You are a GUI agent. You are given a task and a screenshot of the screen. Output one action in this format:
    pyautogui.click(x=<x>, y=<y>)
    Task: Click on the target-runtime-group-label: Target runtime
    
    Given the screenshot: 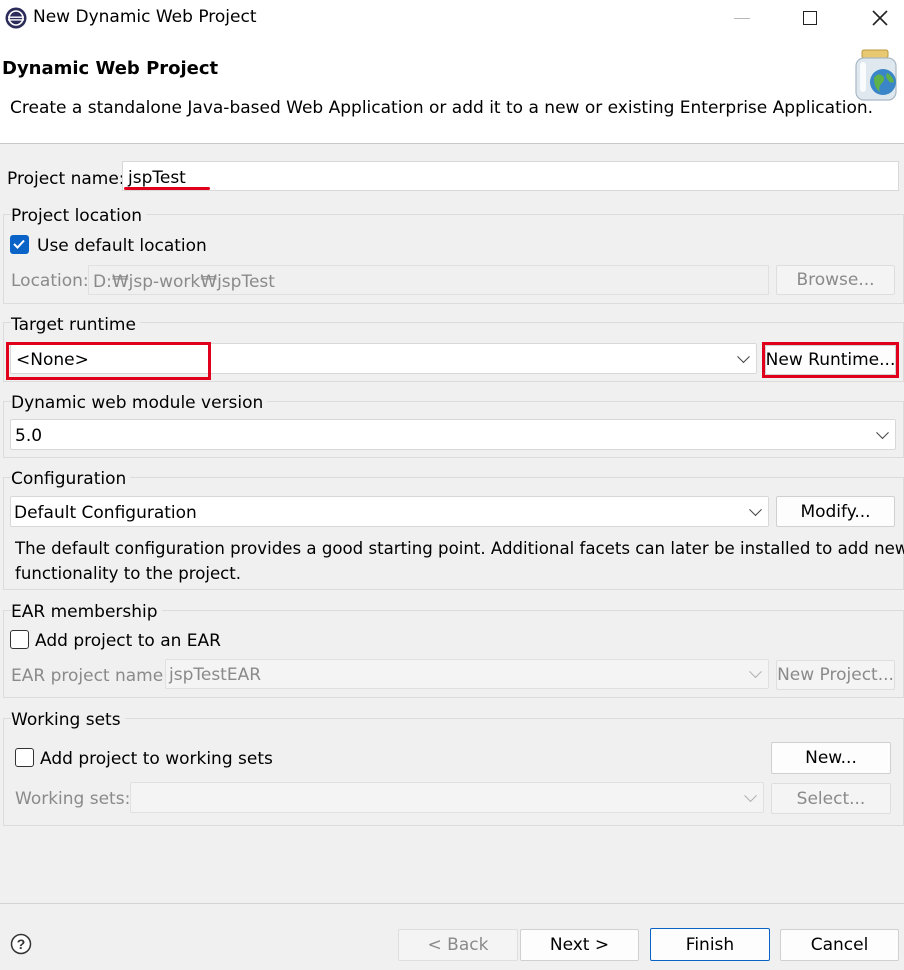 What is the action you would take?
    pyautogui.click(x=75, y=325)
    